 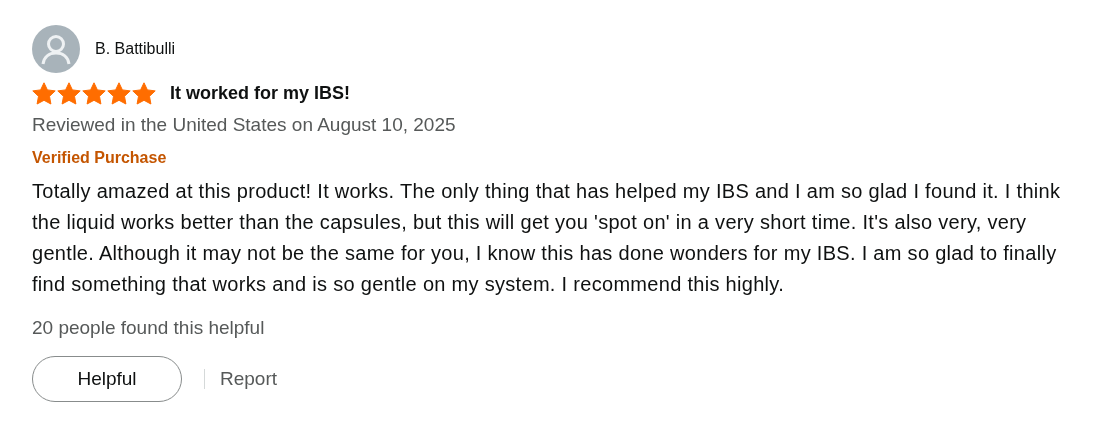 I want to click on review-meta: Reviewed in the United States on August 10, 2025, so click(x=244, y=125).